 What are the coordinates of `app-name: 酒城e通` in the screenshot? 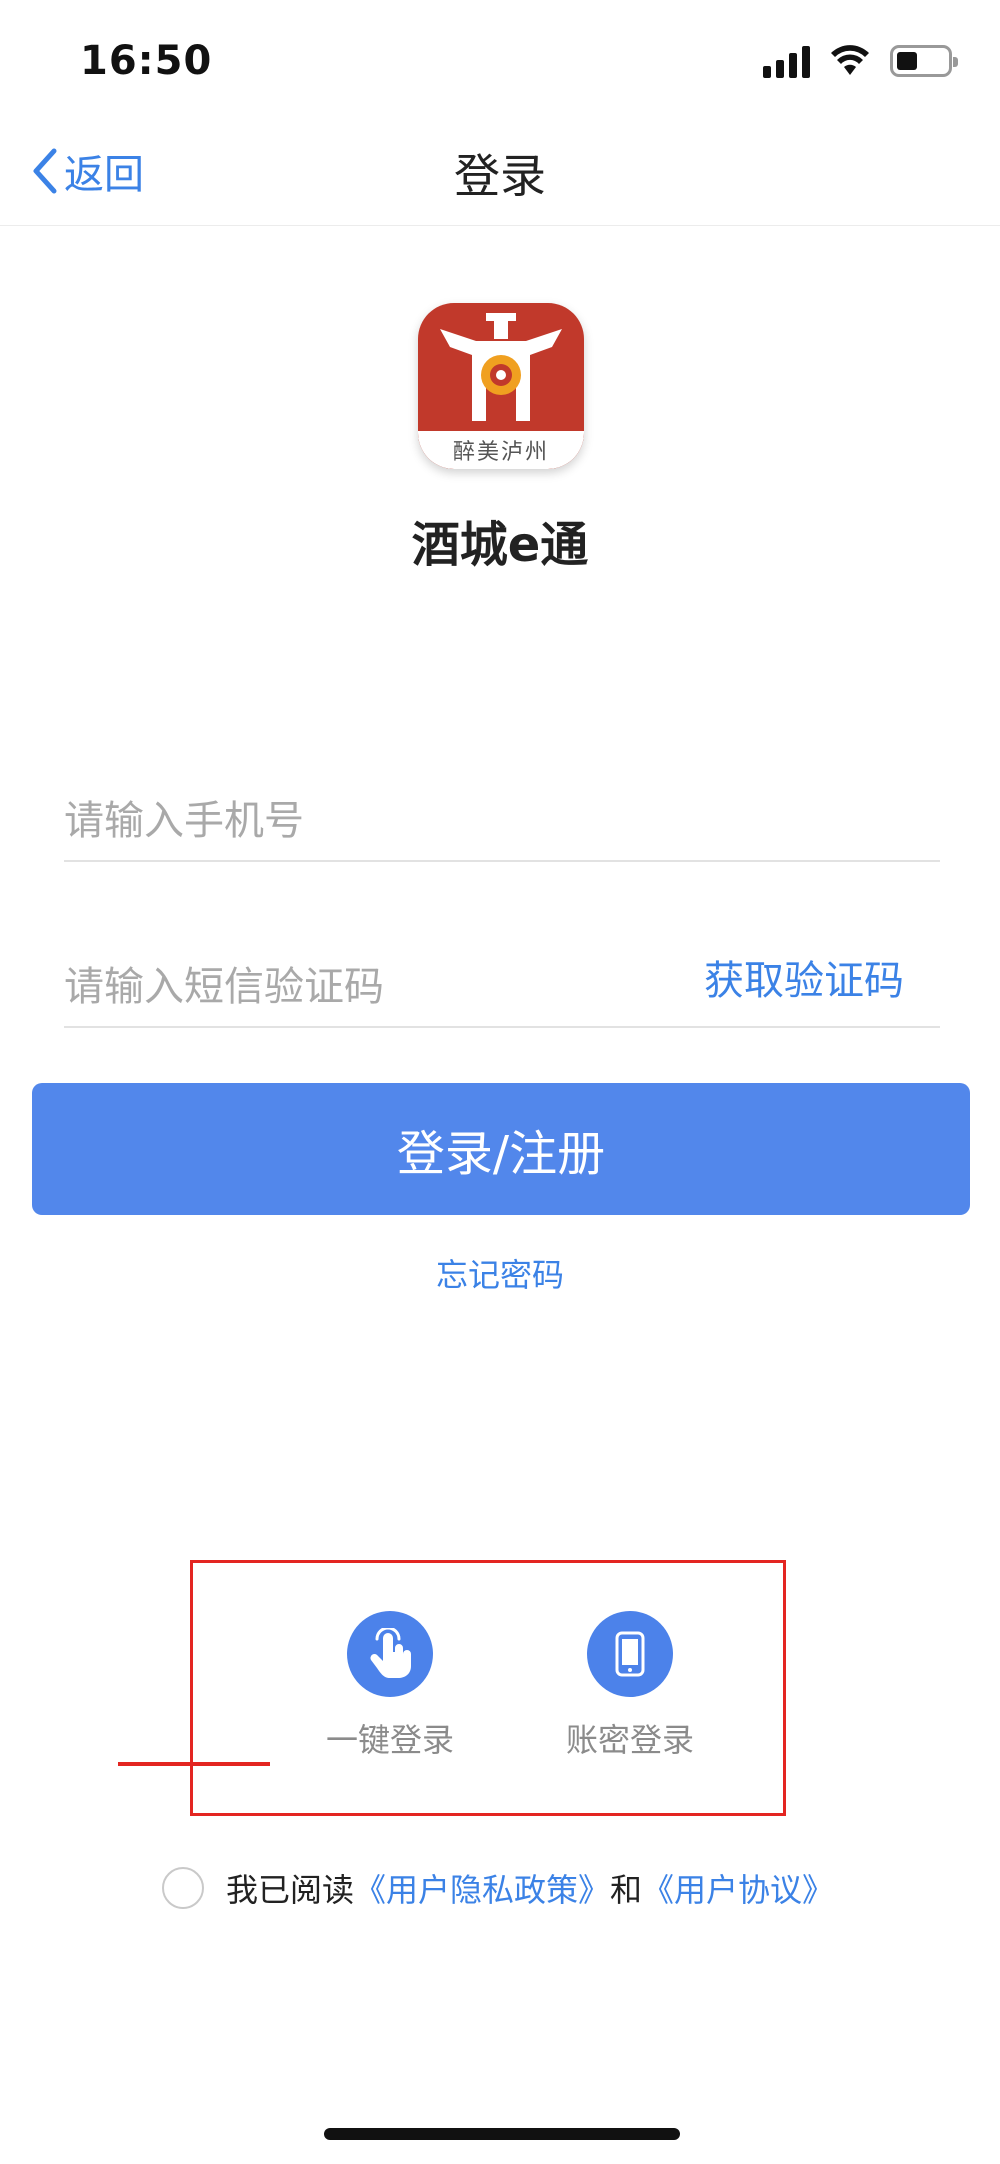 It's located at (500, 545).